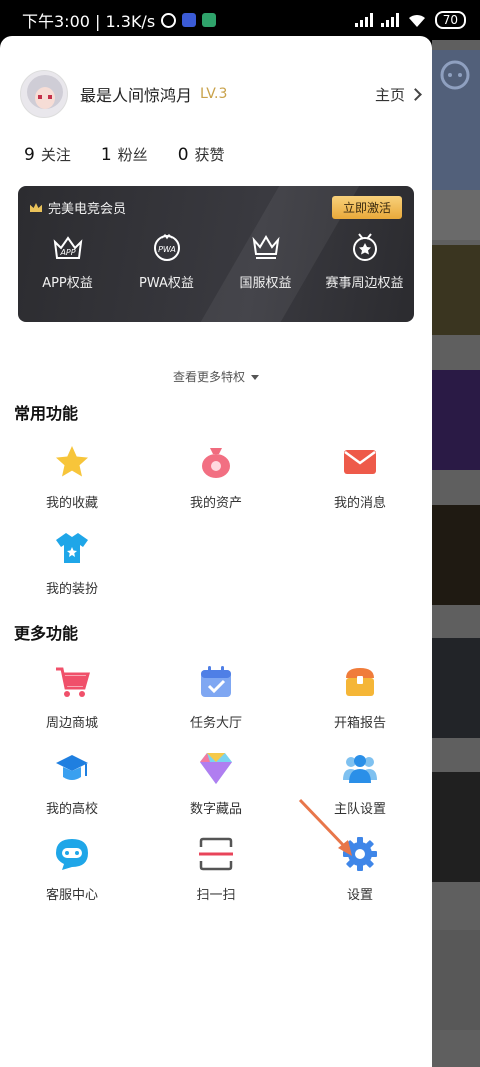  Describe the element at coordinates (72, 854) in the screenshot. I see `chat-bot-icon` at that location.